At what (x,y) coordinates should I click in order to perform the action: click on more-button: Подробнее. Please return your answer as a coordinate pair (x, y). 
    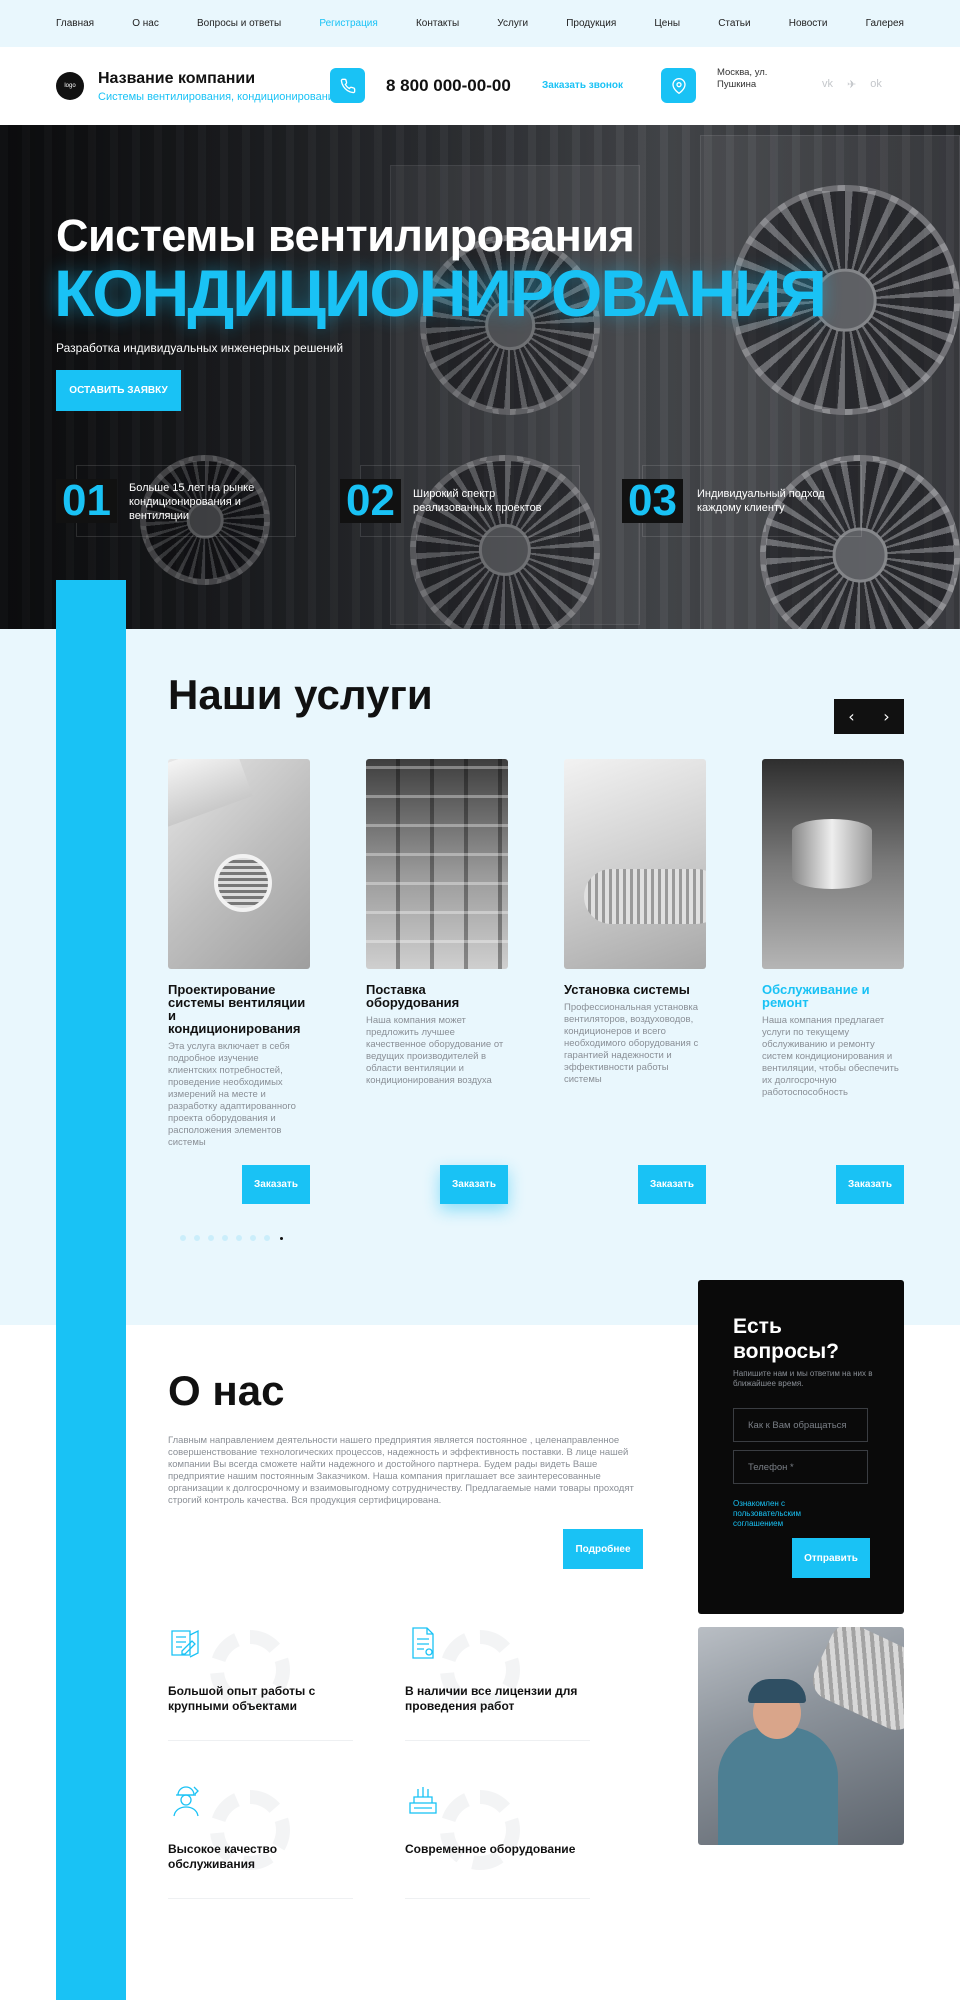
    Looking at the image, I should click on (603, 1549).